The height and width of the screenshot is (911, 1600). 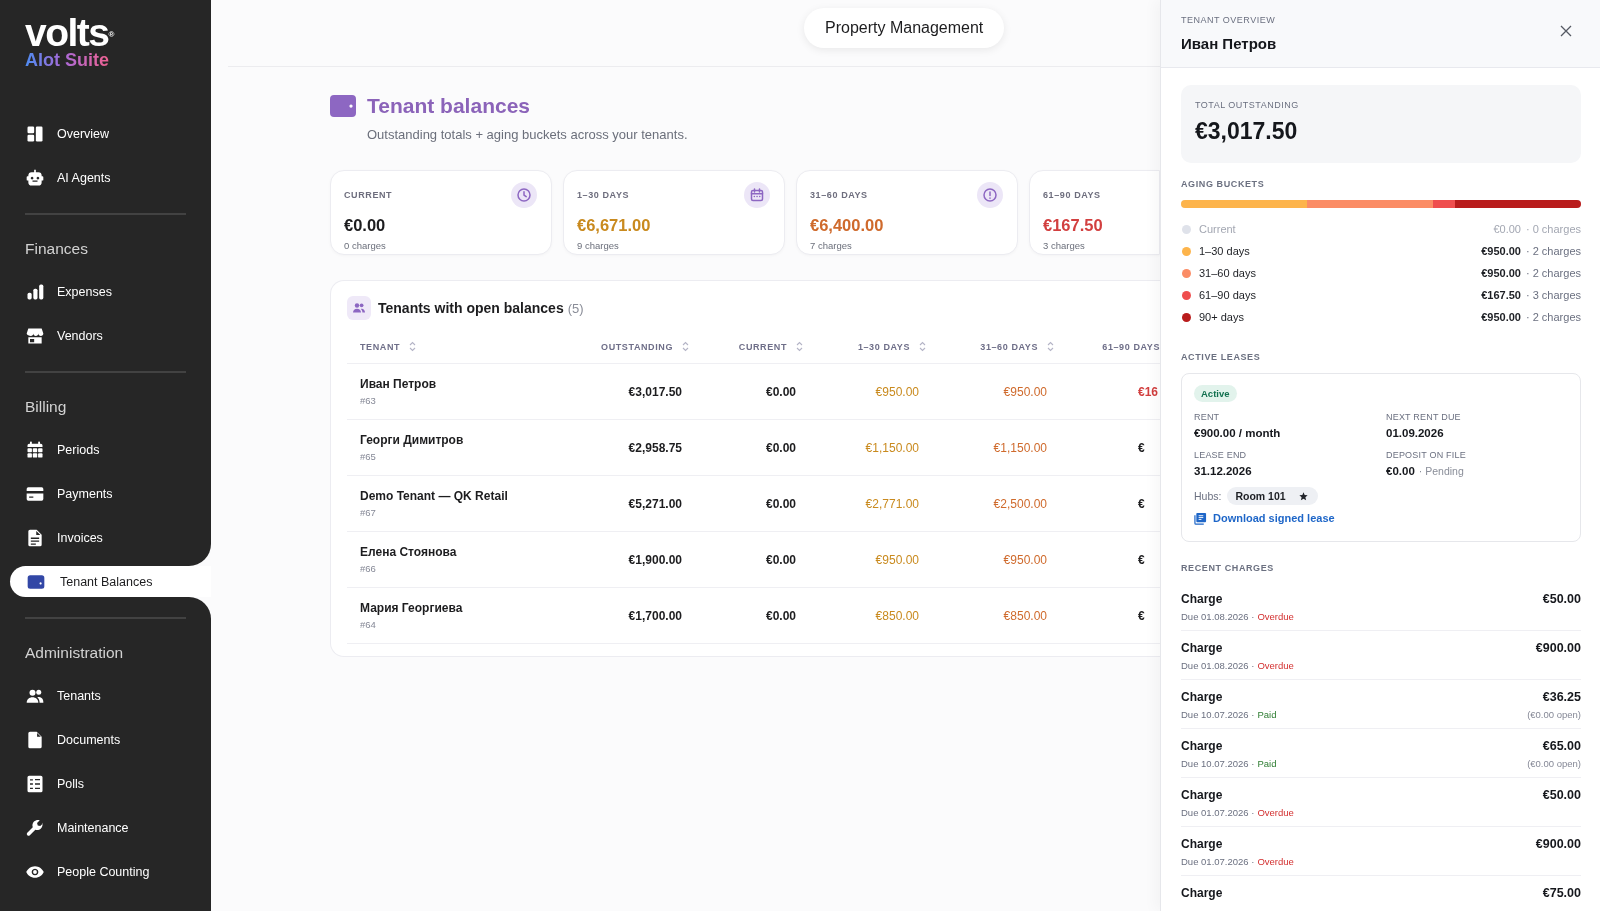 What do you see at coordinates (1223, 471) in the screenshot?
I see `field-value: 31.12.2026` at bounding box center [1223, 471].